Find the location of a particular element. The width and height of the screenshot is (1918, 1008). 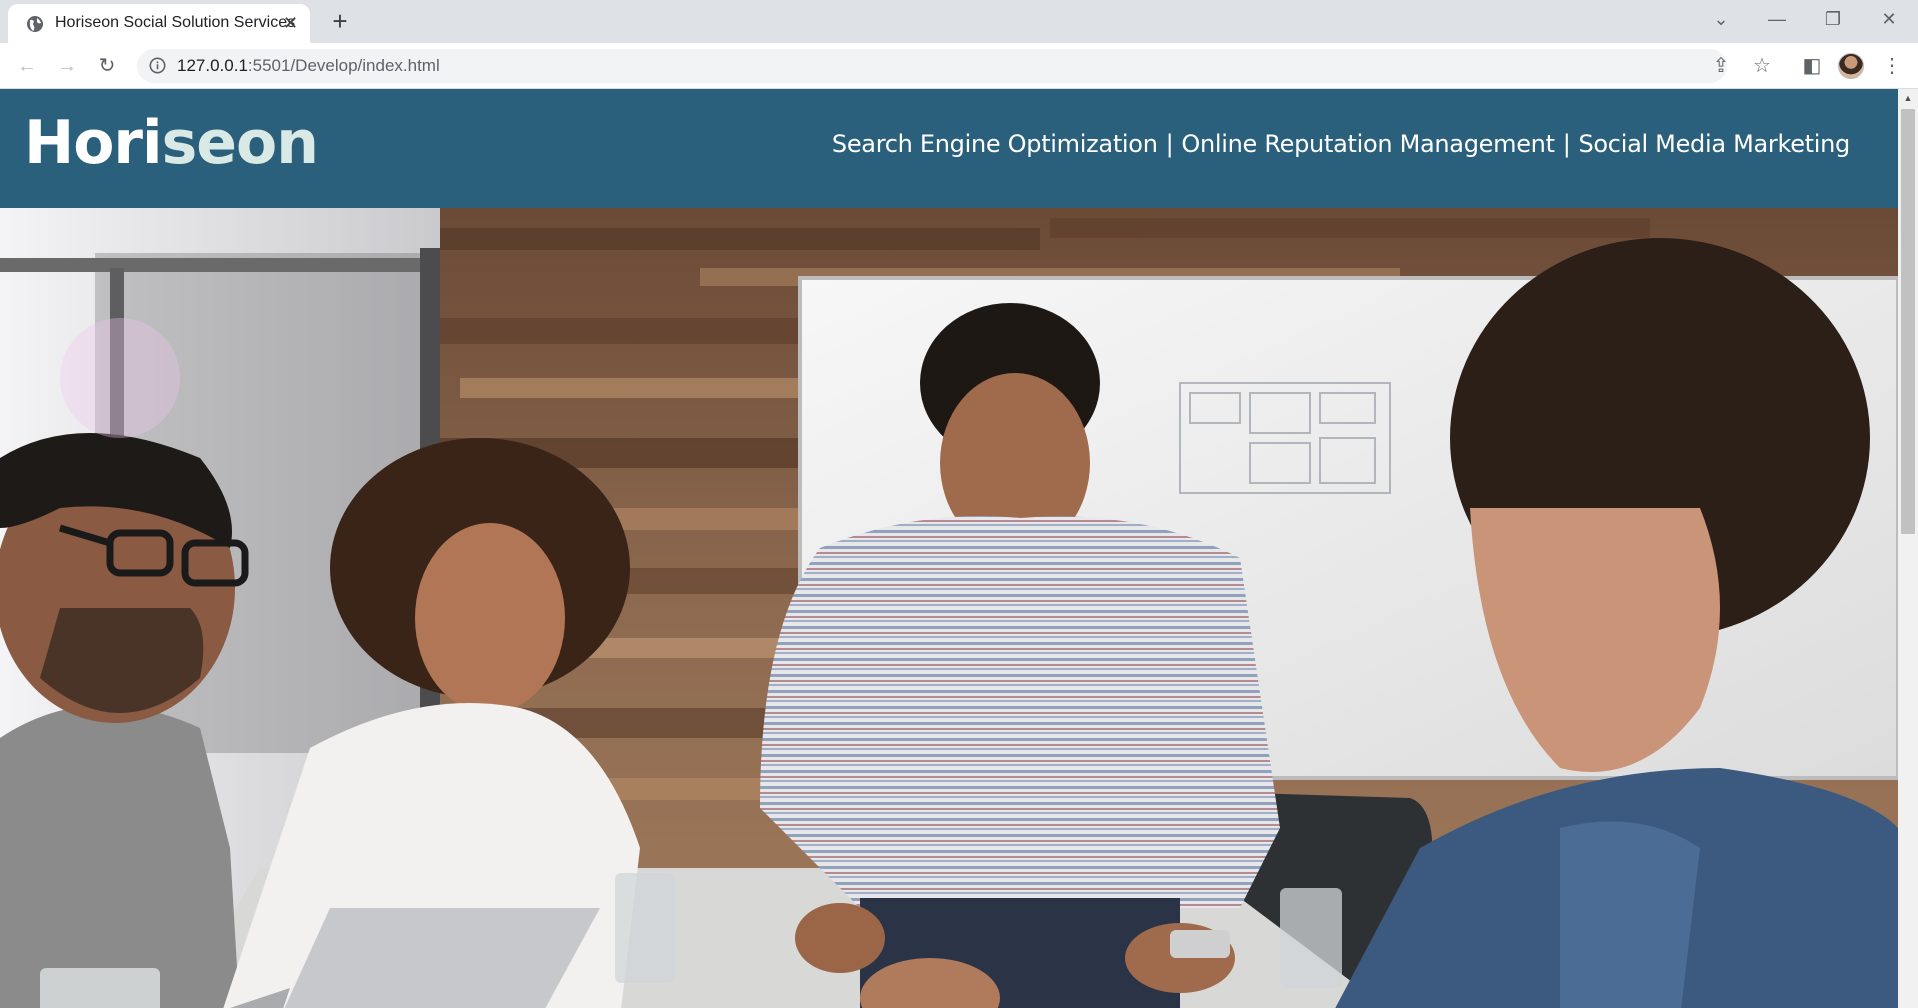

side-panel-icon: ◧ is located at coordinates (1812, 66).